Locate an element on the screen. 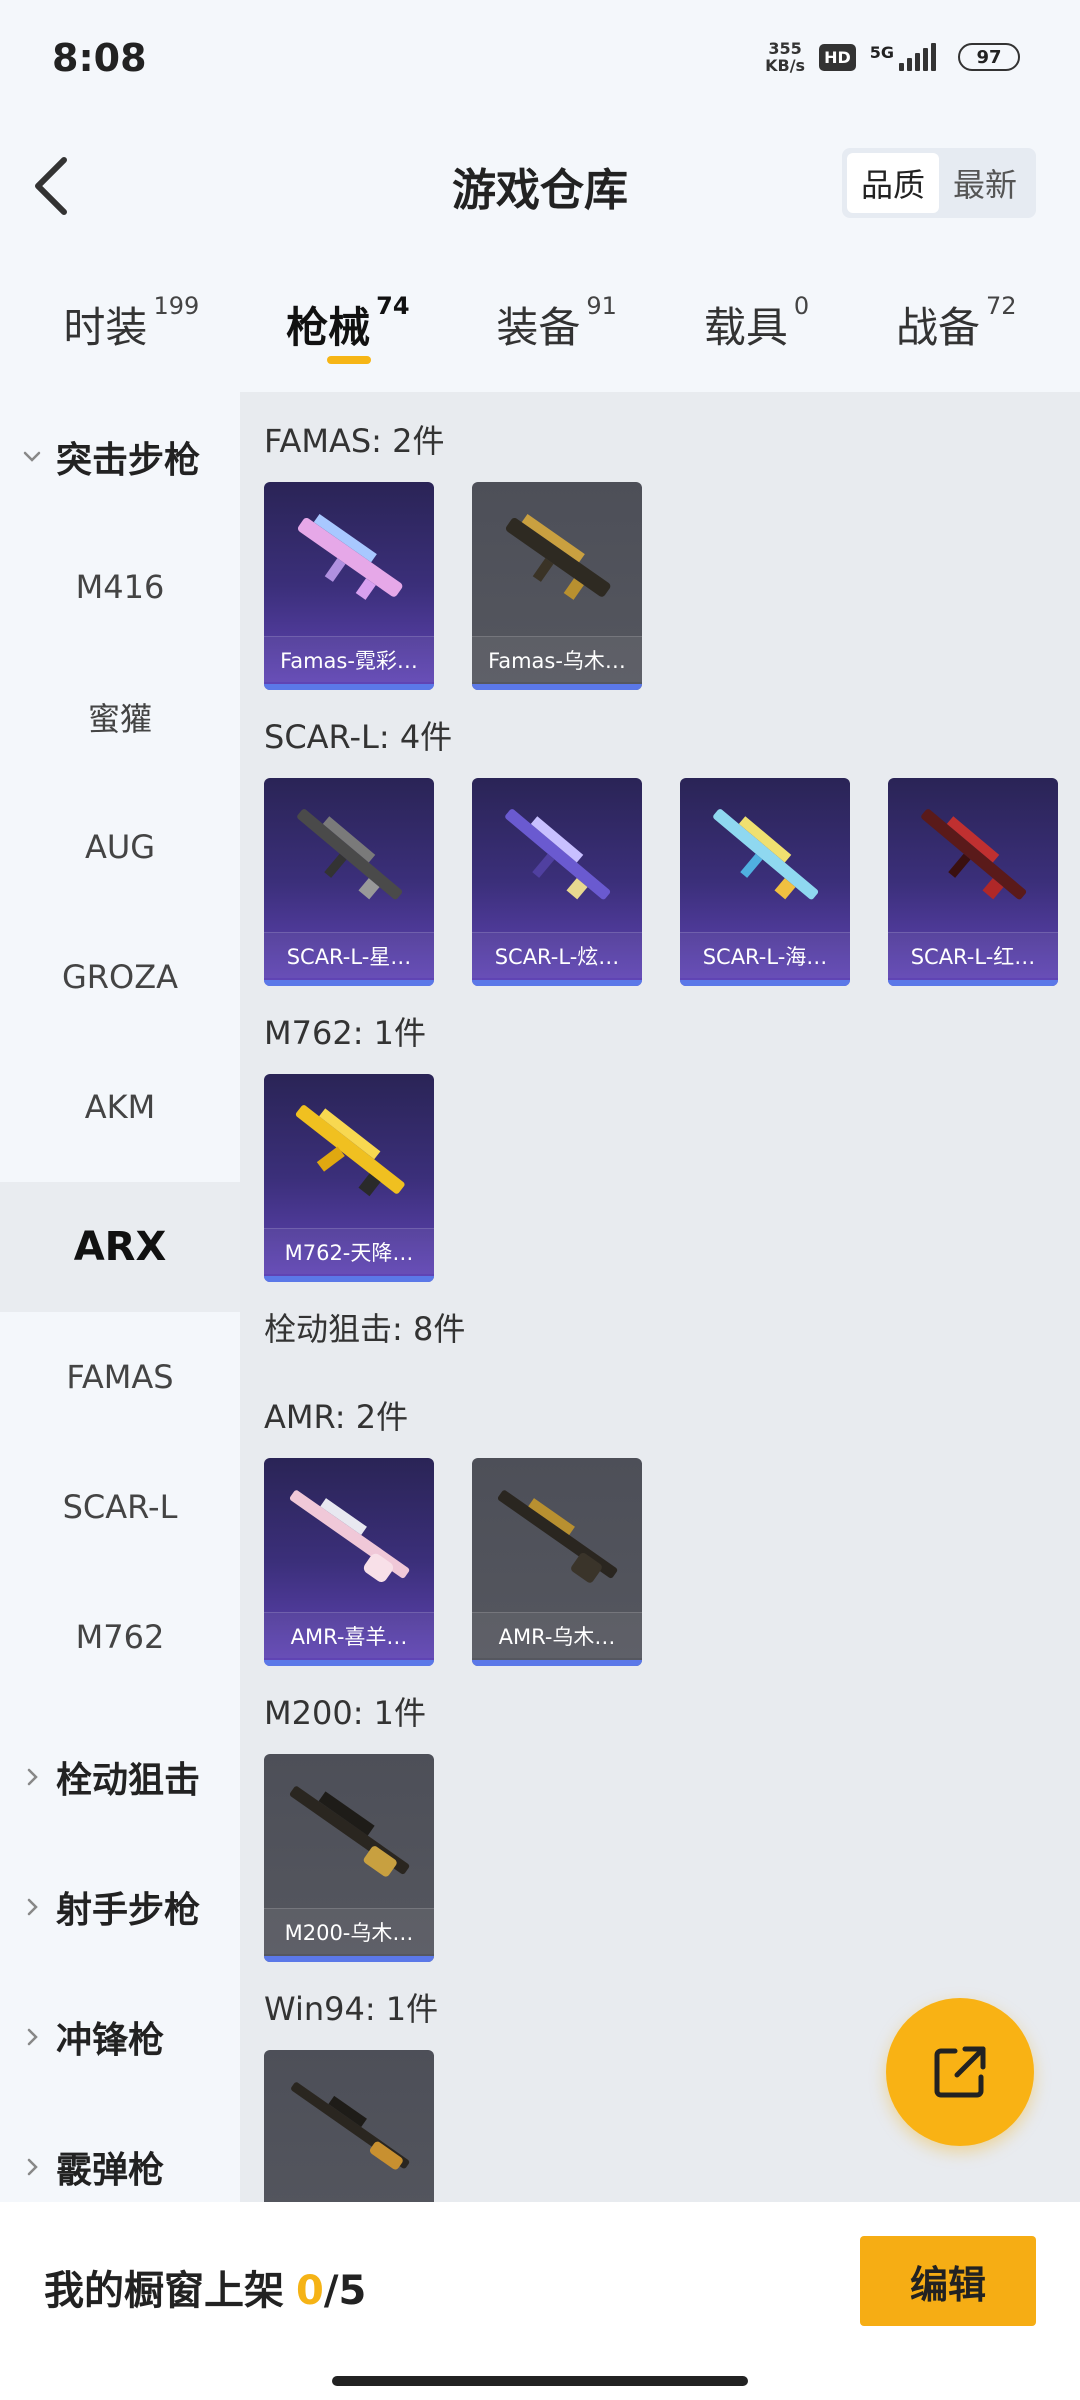 The height and width of the screenshot is (2400, 1080). net-speed-unit: KB/s is located at coordinates (785, 65).